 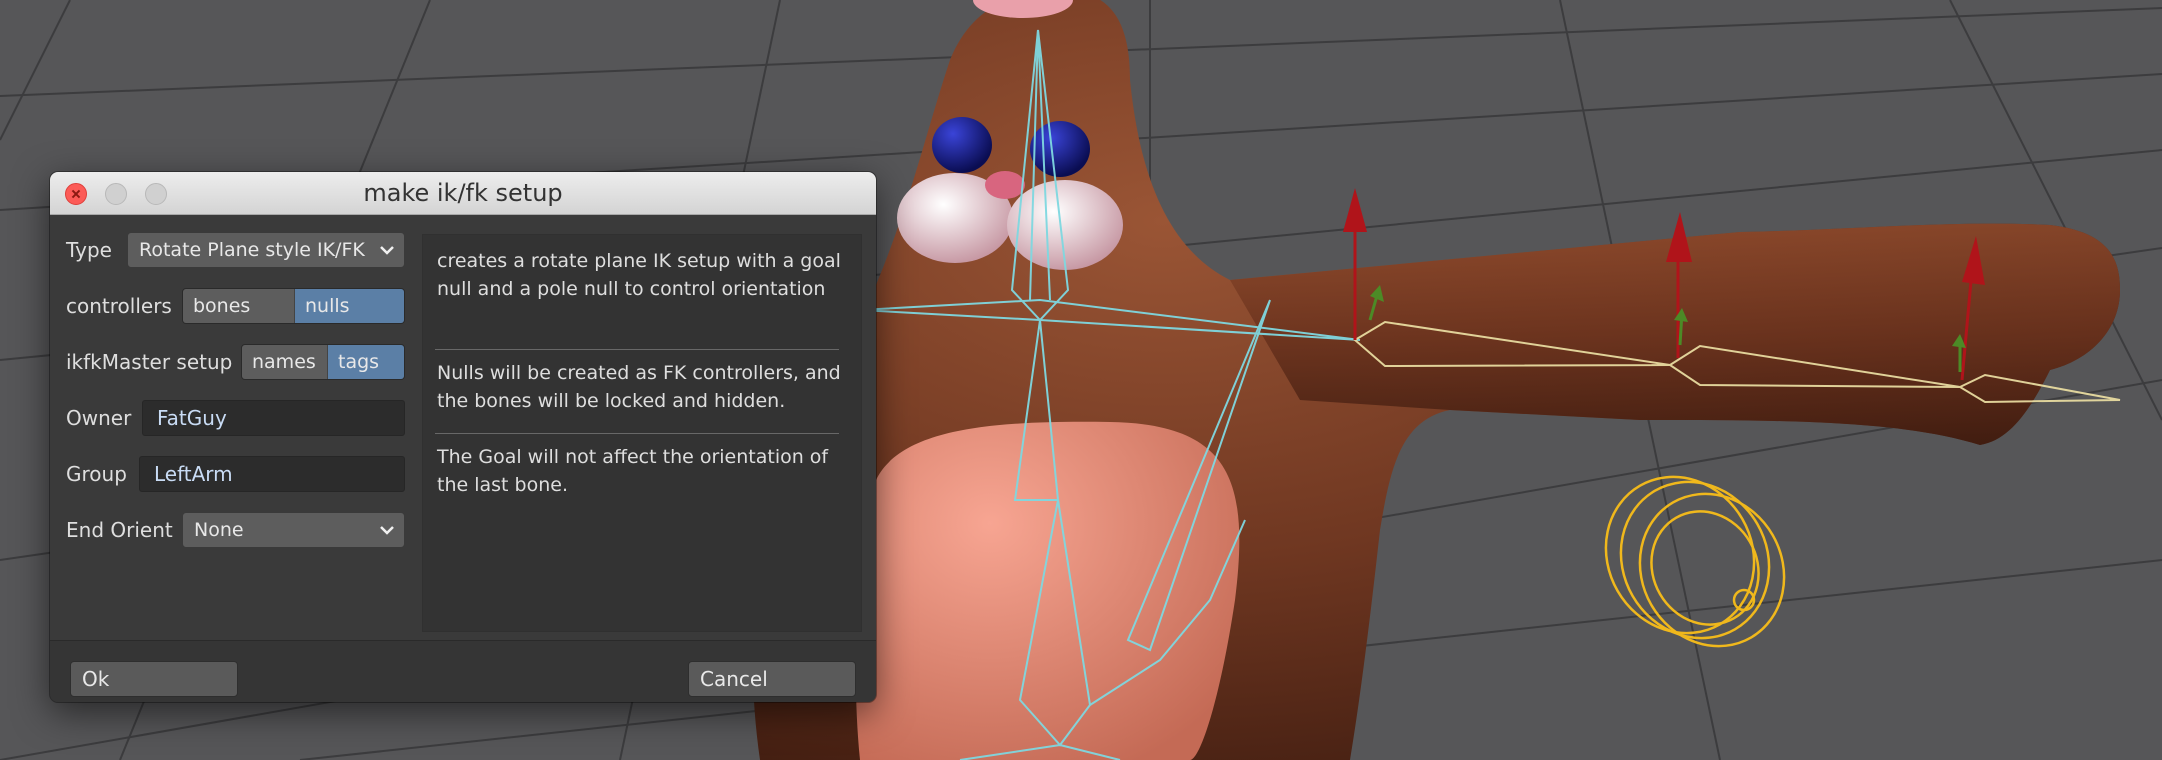 I want to click on end-orient-select: None, so click(x=293, y=530).